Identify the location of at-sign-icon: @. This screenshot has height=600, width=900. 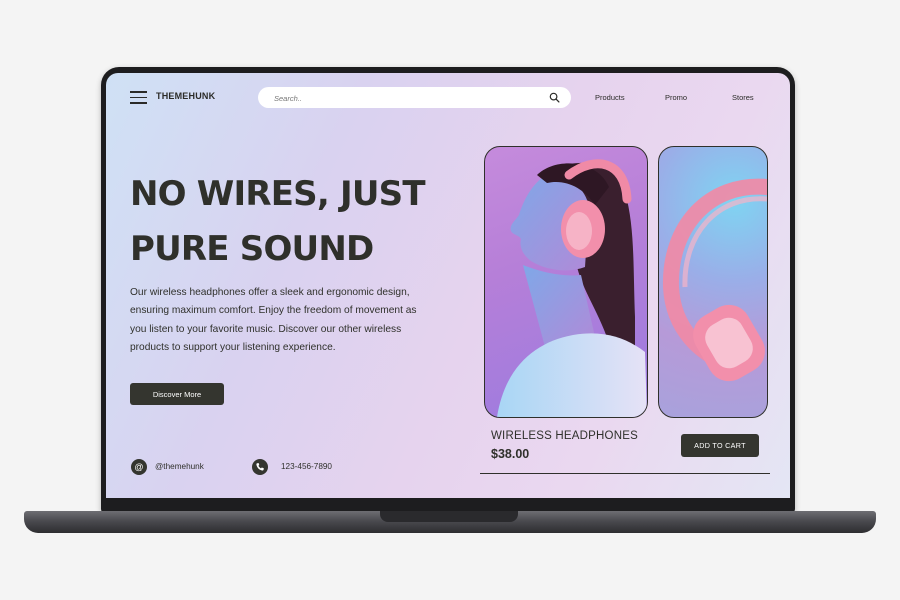
(139, 467).